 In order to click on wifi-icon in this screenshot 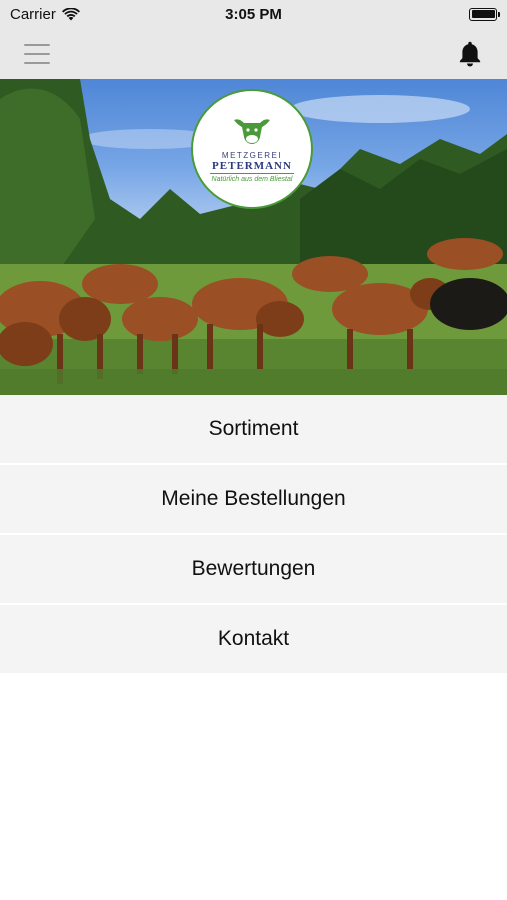, I will do `click(70, 13)`.